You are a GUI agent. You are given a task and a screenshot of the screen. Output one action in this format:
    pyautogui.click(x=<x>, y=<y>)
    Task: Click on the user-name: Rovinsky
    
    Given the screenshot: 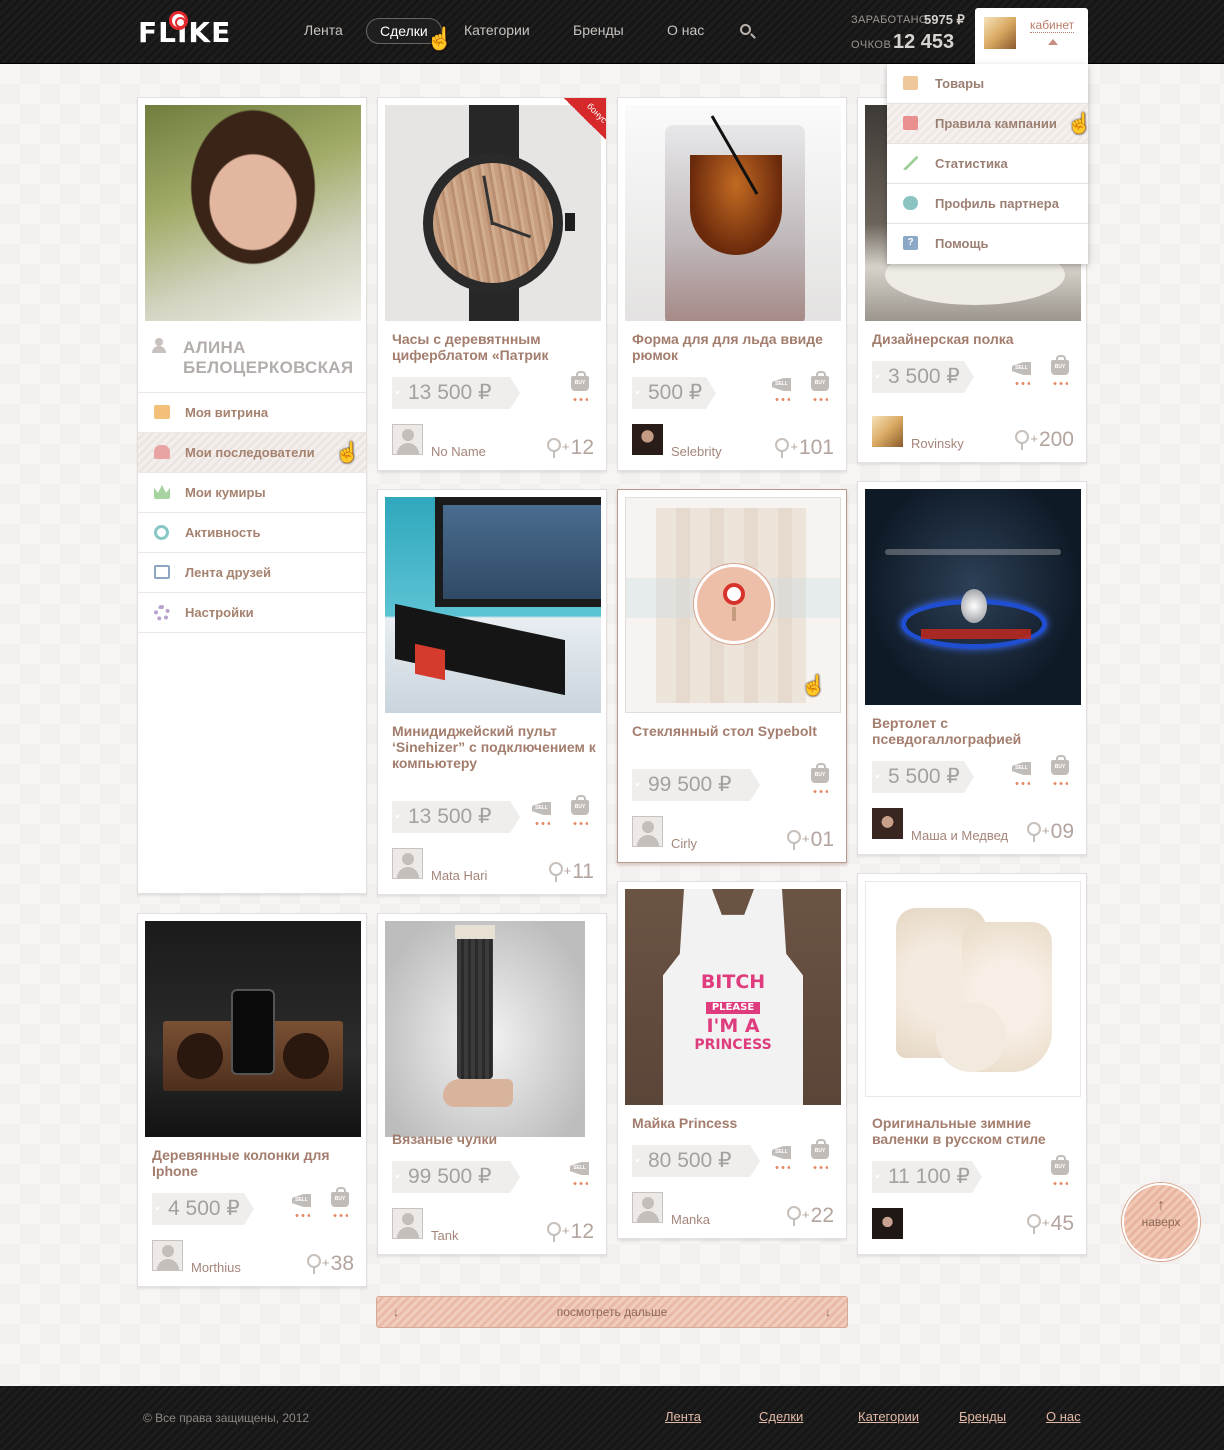 What is the action you would take?
    pyautogui.click(x=937, y=443)
    